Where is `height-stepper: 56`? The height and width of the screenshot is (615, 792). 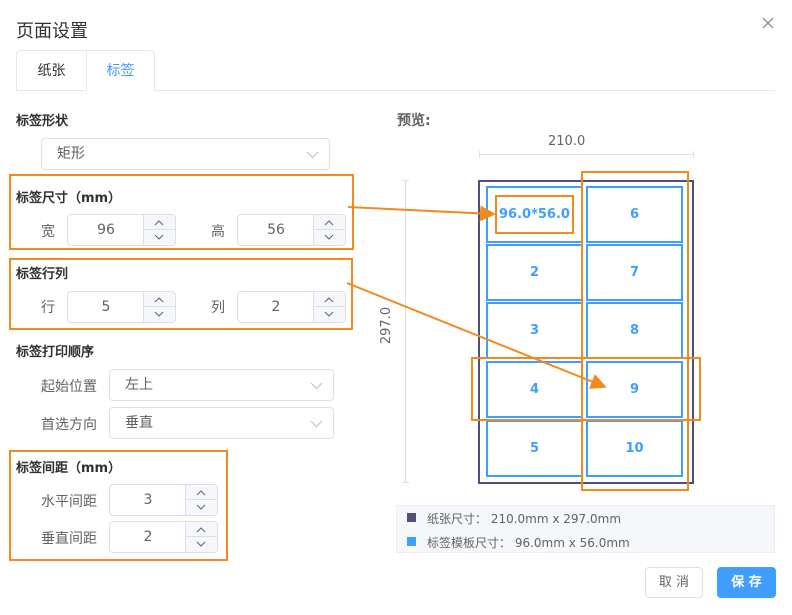 height-stepper: 56 is located at coordinates (291, 230).